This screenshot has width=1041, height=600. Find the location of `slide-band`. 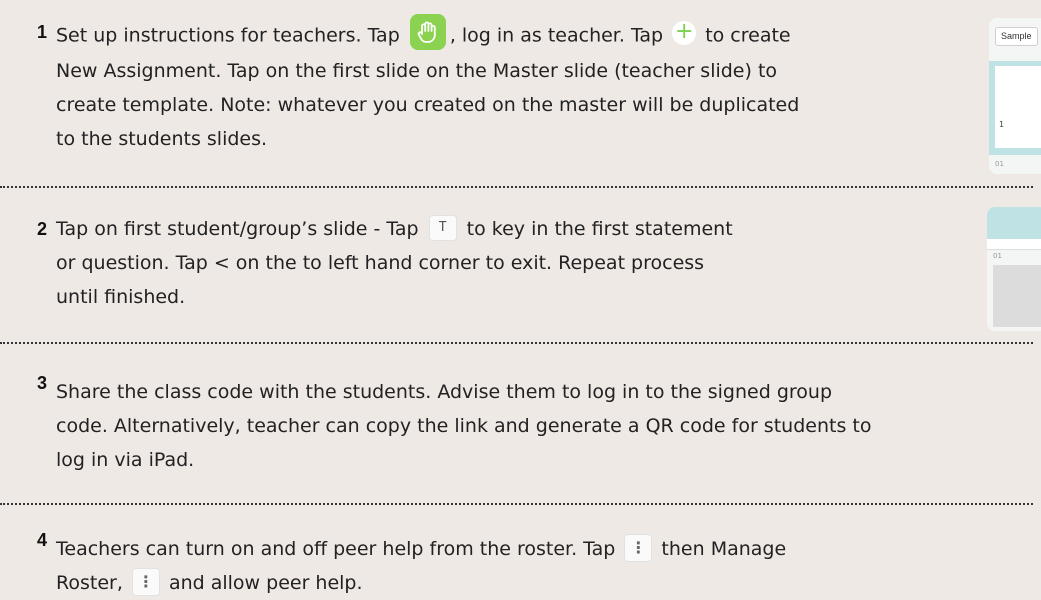

slide-band is located at coordinates (1014, 223).